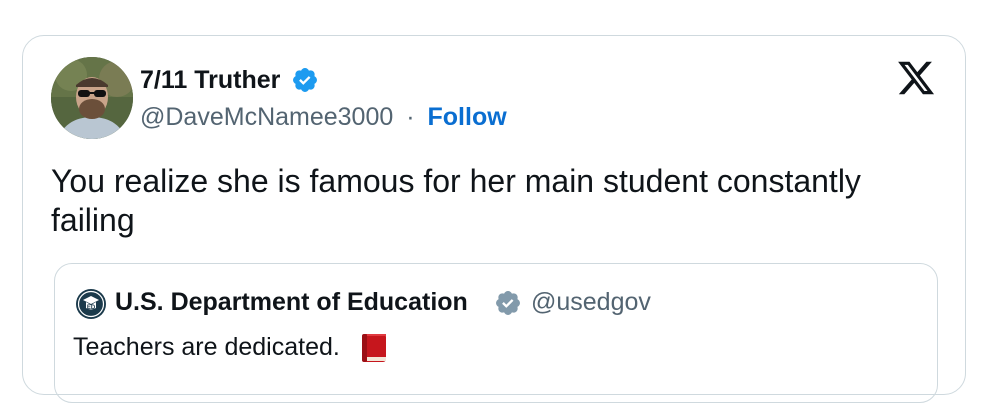 The width and height of the screenshot is (990, 403). Describe the element at coordinates (210, 80) in the screenshot. I see `author-name: 7/11 Truther` at that location.